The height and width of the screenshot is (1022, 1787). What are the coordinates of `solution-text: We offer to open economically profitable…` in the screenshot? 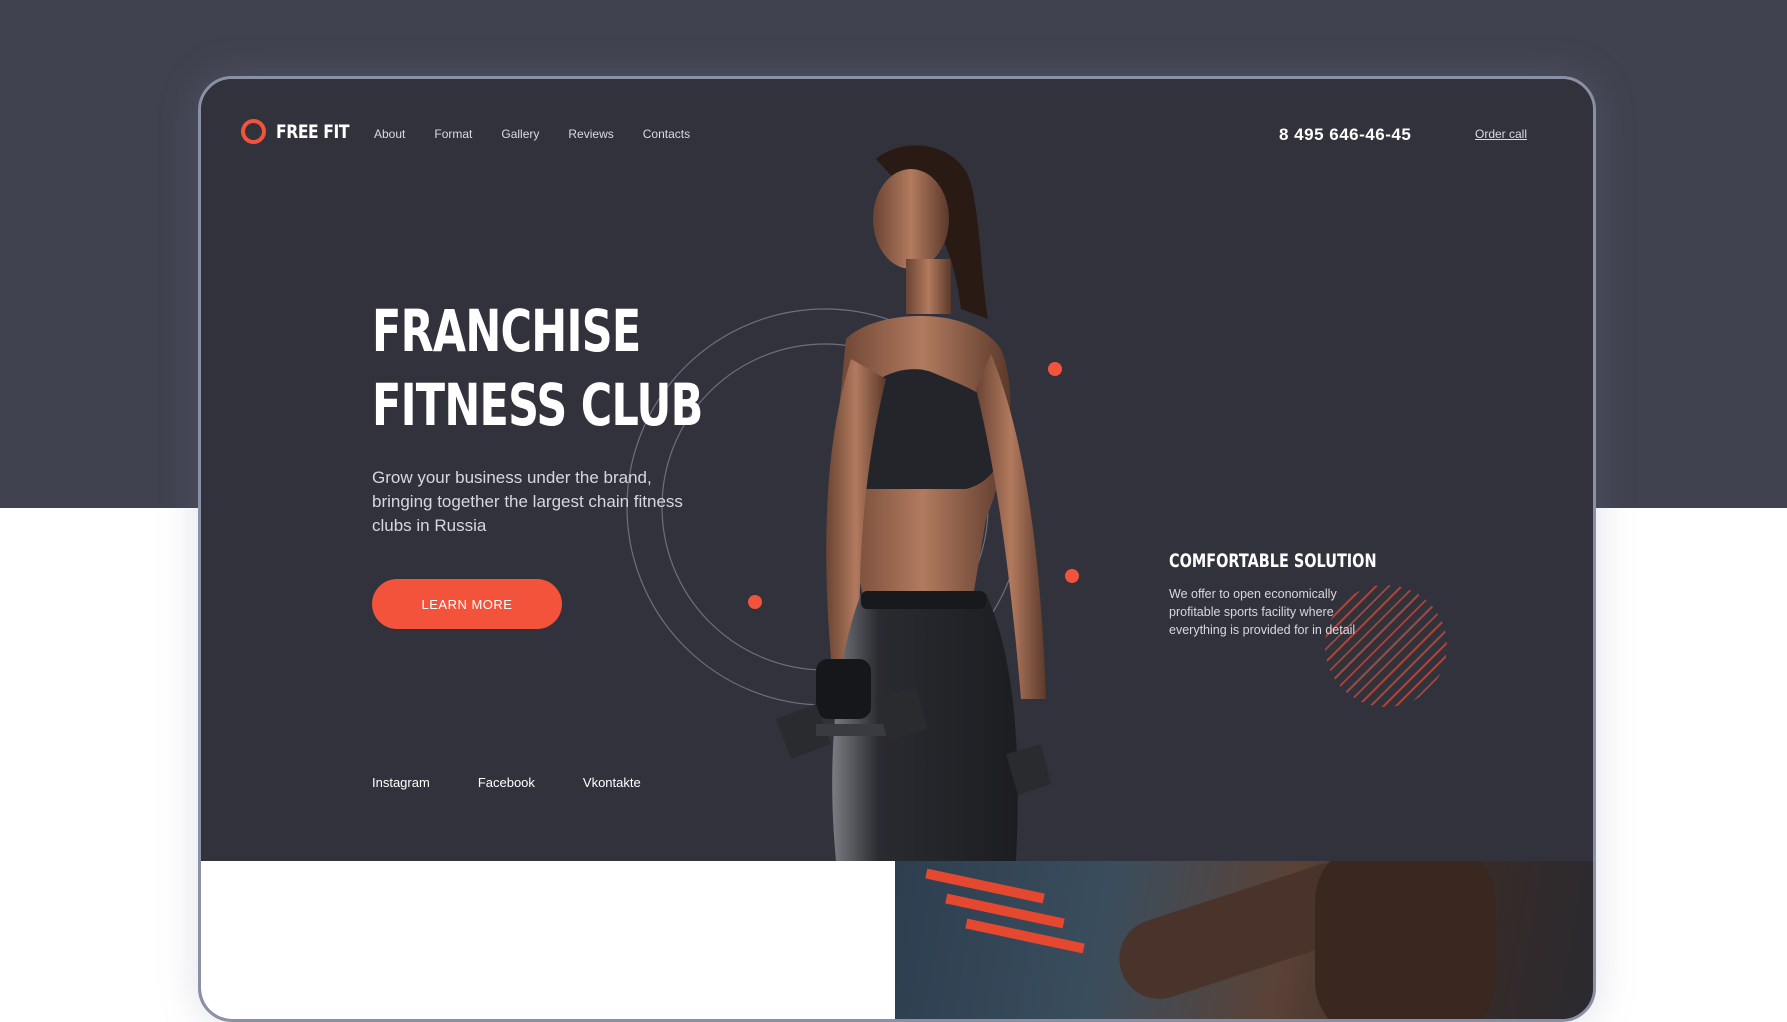 It's located at (1262, 612).